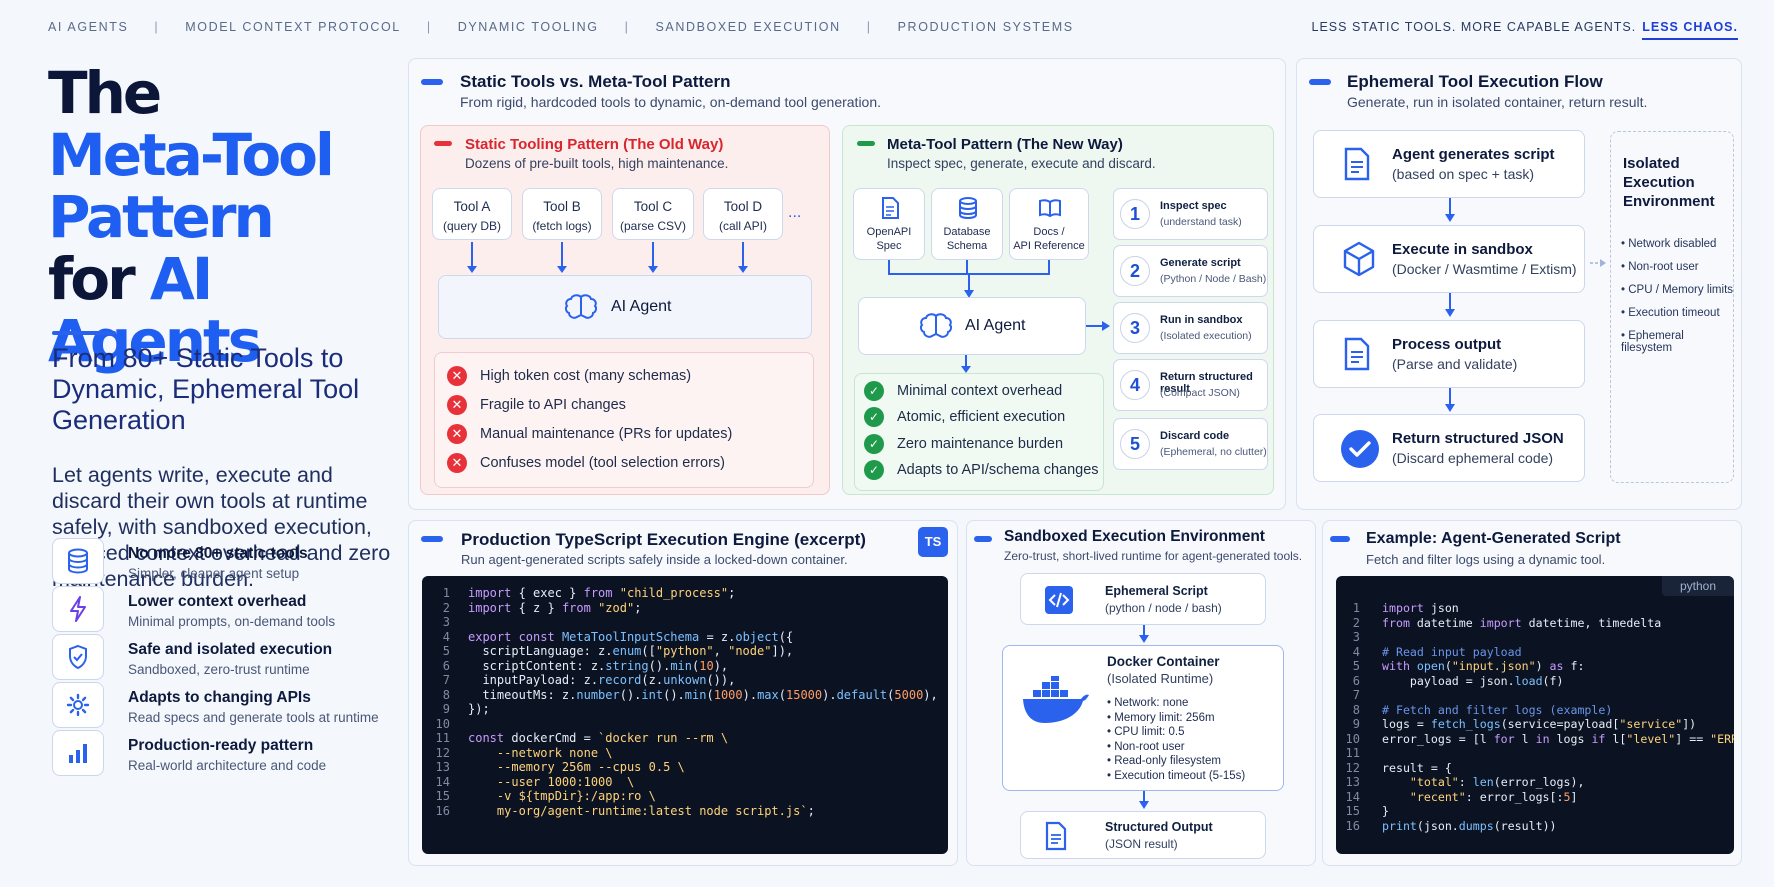 The width and height of the screenshot is (1774, 887). What do you see at coordinates (1161, 717) in the screenshot?
I see `container-spec-item: • Memory limit: 256m` at bounding box center [1161, 717].